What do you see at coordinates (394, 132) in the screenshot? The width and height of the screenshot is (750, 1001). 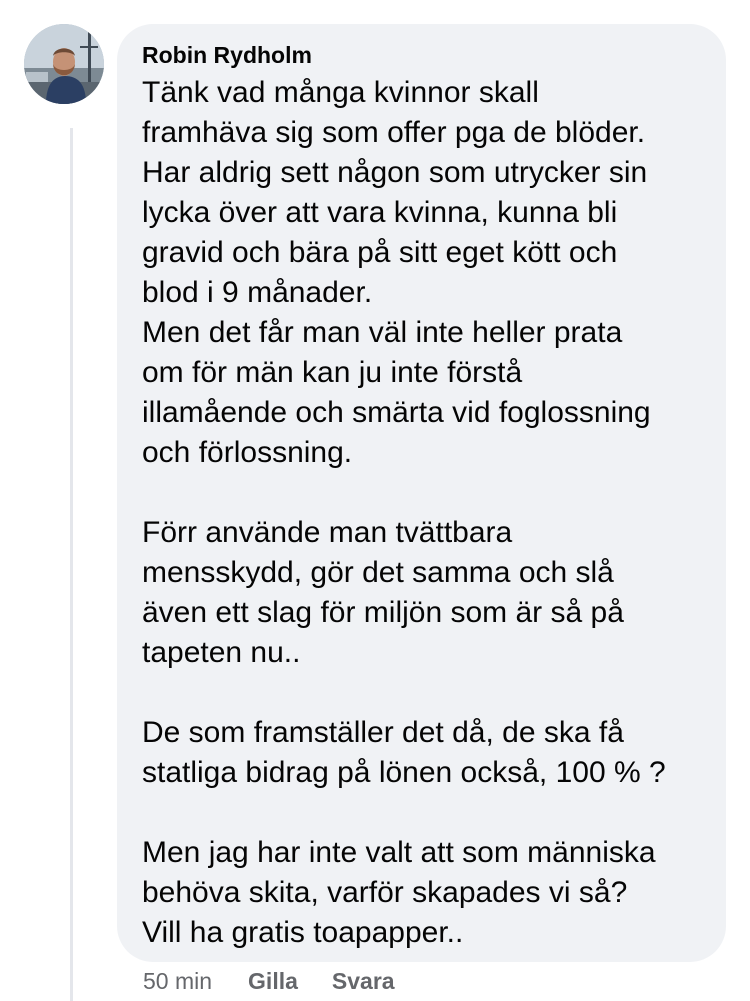 I see `comment-line: framhäva sig som offer pga de blöder.` at bounding box center [394, 132].